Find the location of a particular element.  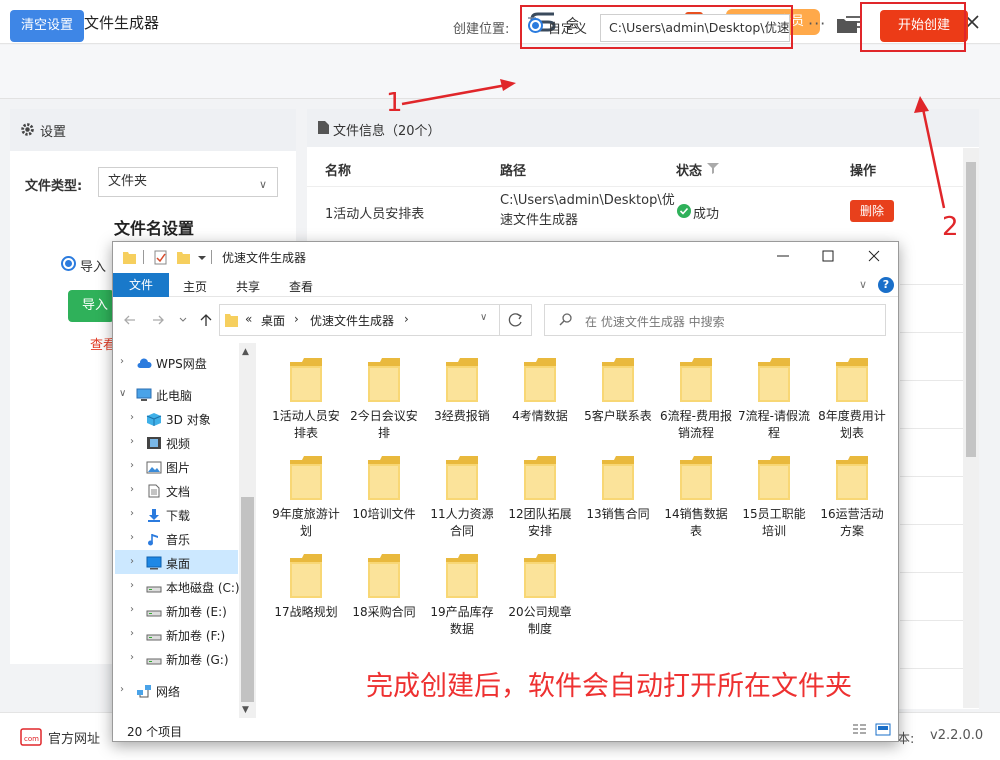

nav-item: WPS网盘 is located at coordinates (181, 363).